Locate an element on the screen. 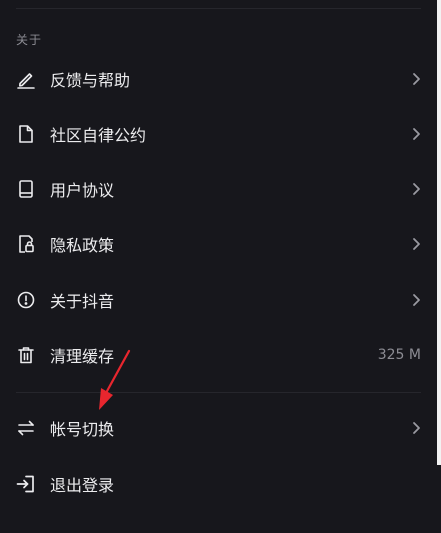 The image size is (441, 533). menu-item-label: 社区自律公约 is located at coordinates (98, 135).